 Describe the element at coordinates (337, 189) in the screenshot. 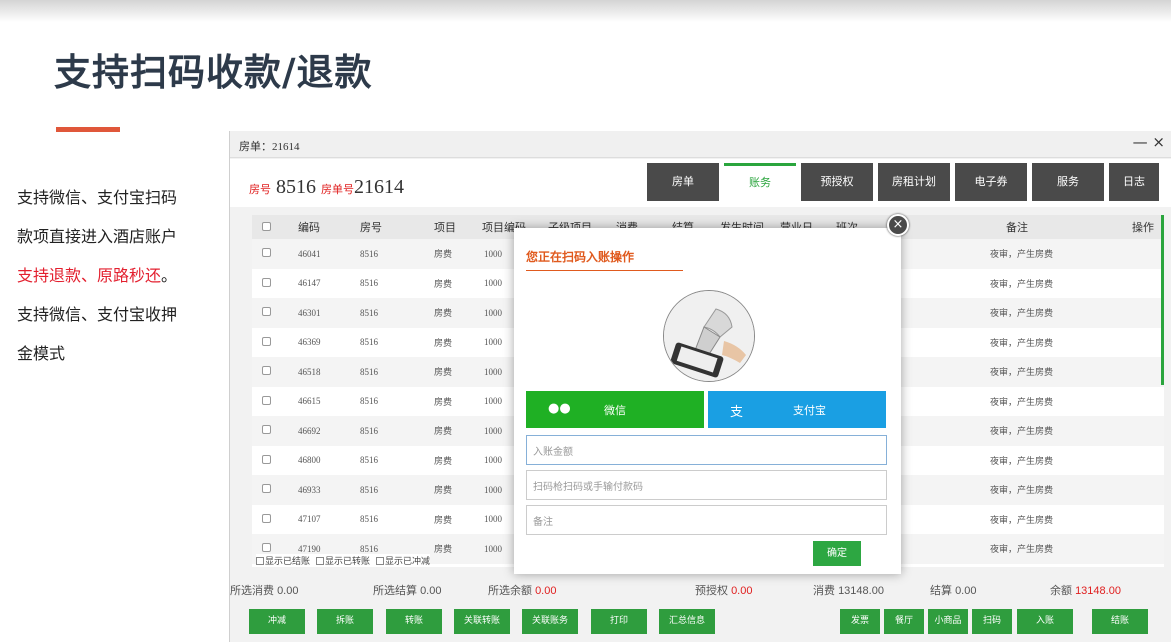

I see `order-label: 房单号` at that location.